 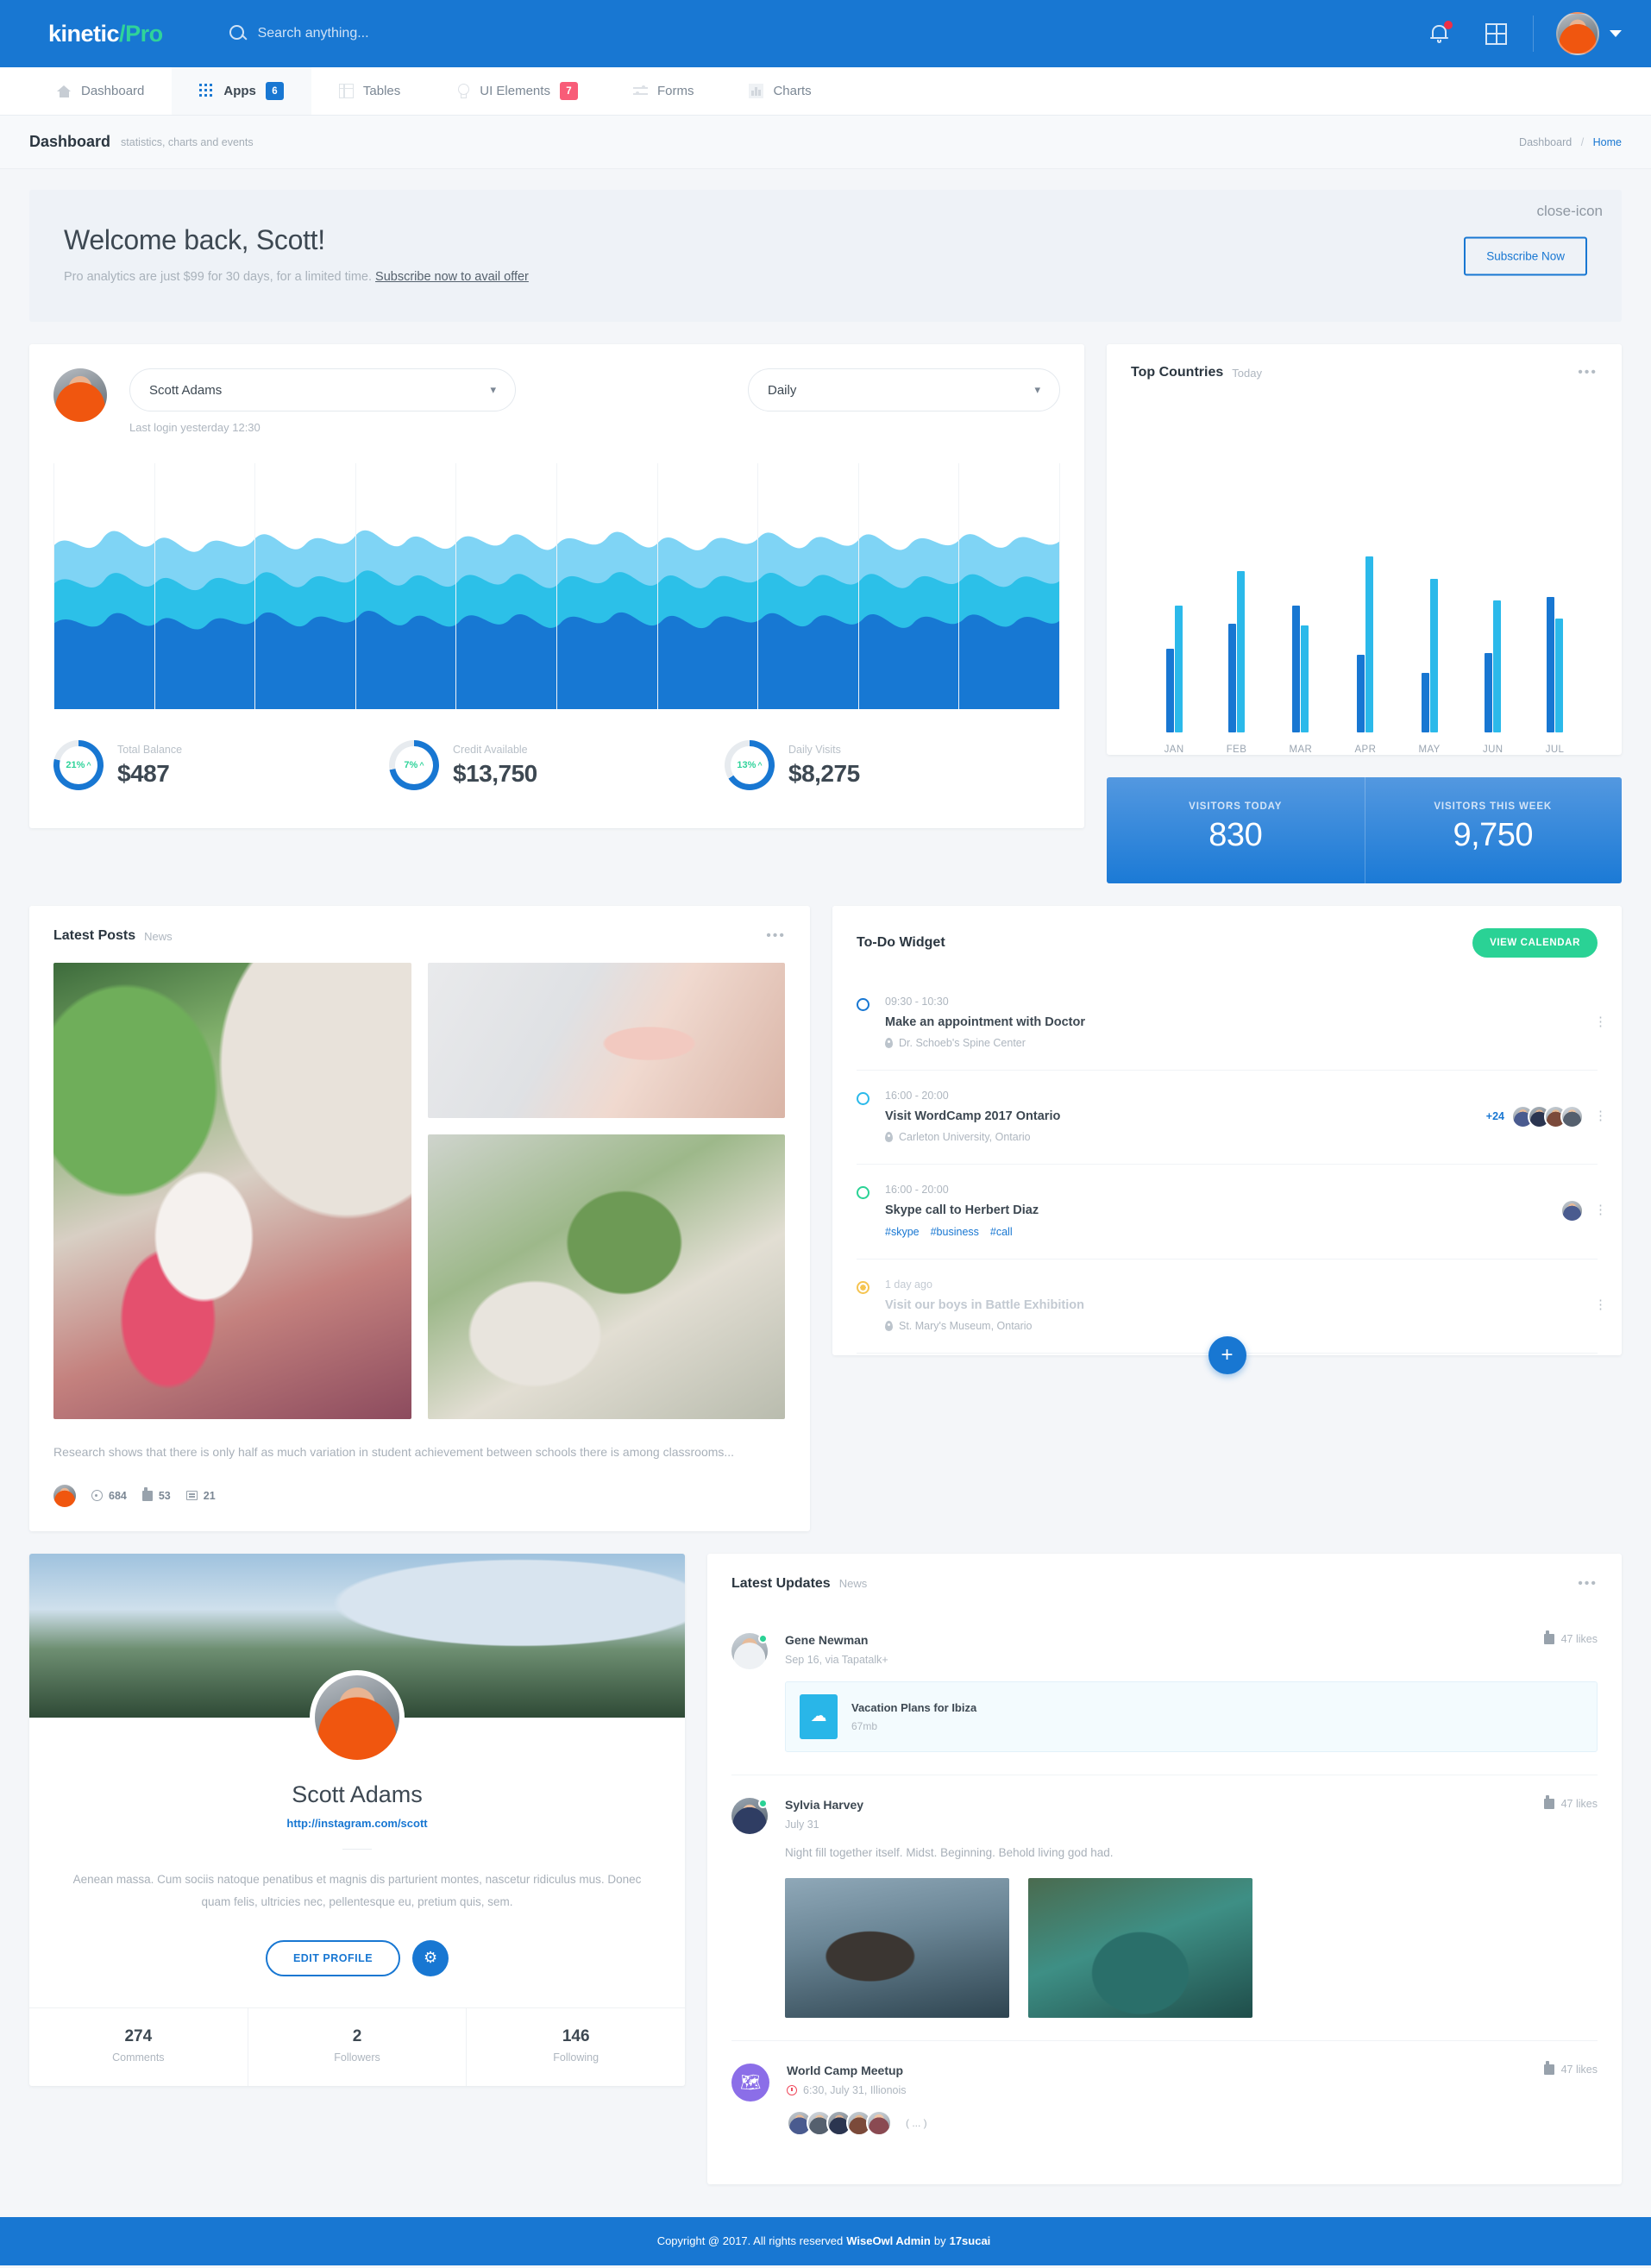 What do you see at coordinates (242, 91) in the screenshot?
I see `nav-tab-apps: Apps 6` at bounding box center [242, 91].